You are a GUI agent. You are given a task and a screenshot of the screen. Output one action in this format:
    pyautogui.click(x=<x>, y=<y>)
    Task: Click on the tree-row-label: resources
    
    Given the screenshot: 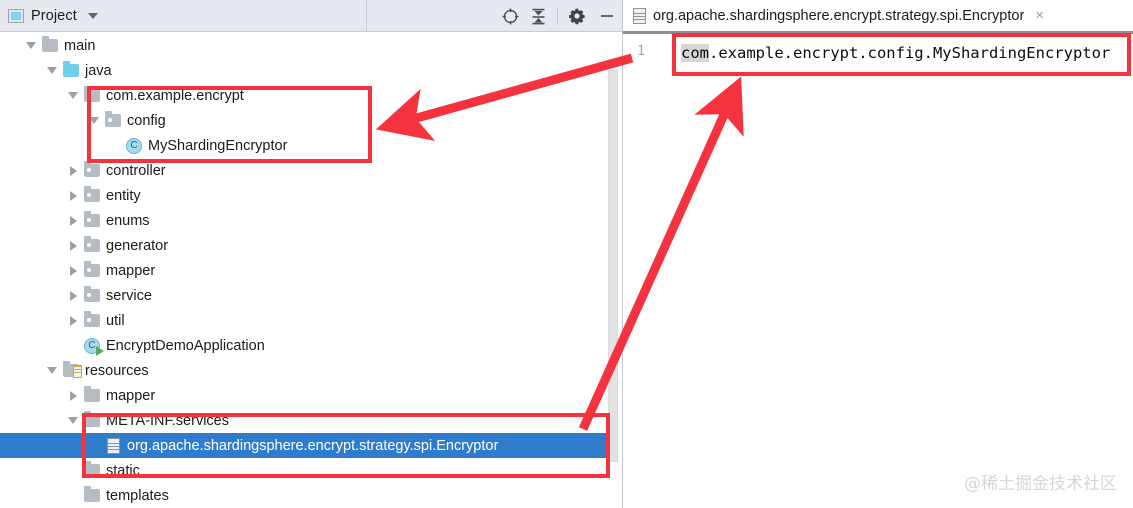 What is the action you would take?
    pyautogui.click(x=117, y=370)
    